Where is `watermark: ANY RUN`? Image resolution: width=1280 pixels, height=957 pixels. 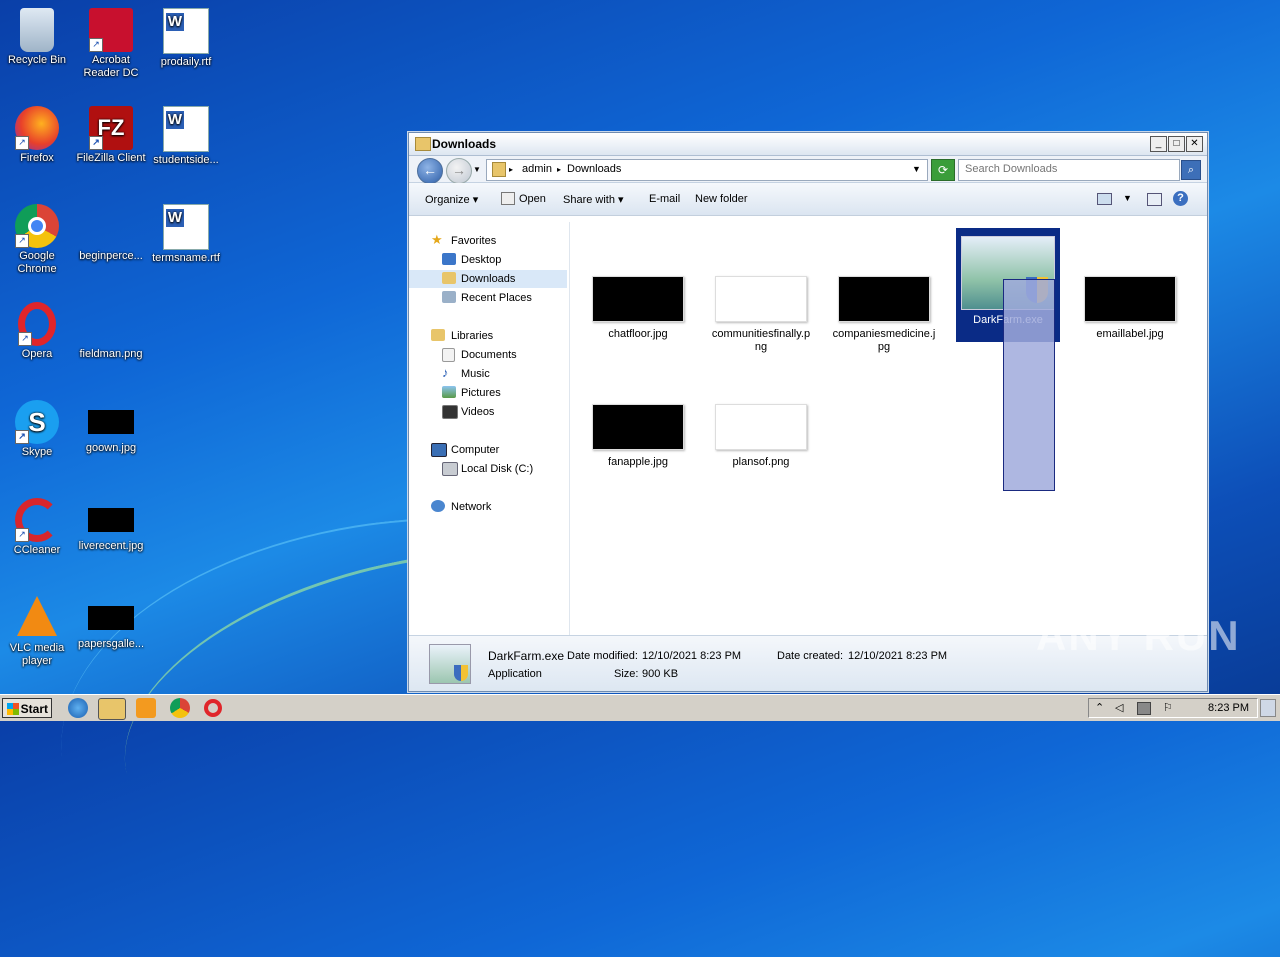 watermark: ANY RUN is located at coordinates (1138, 635).